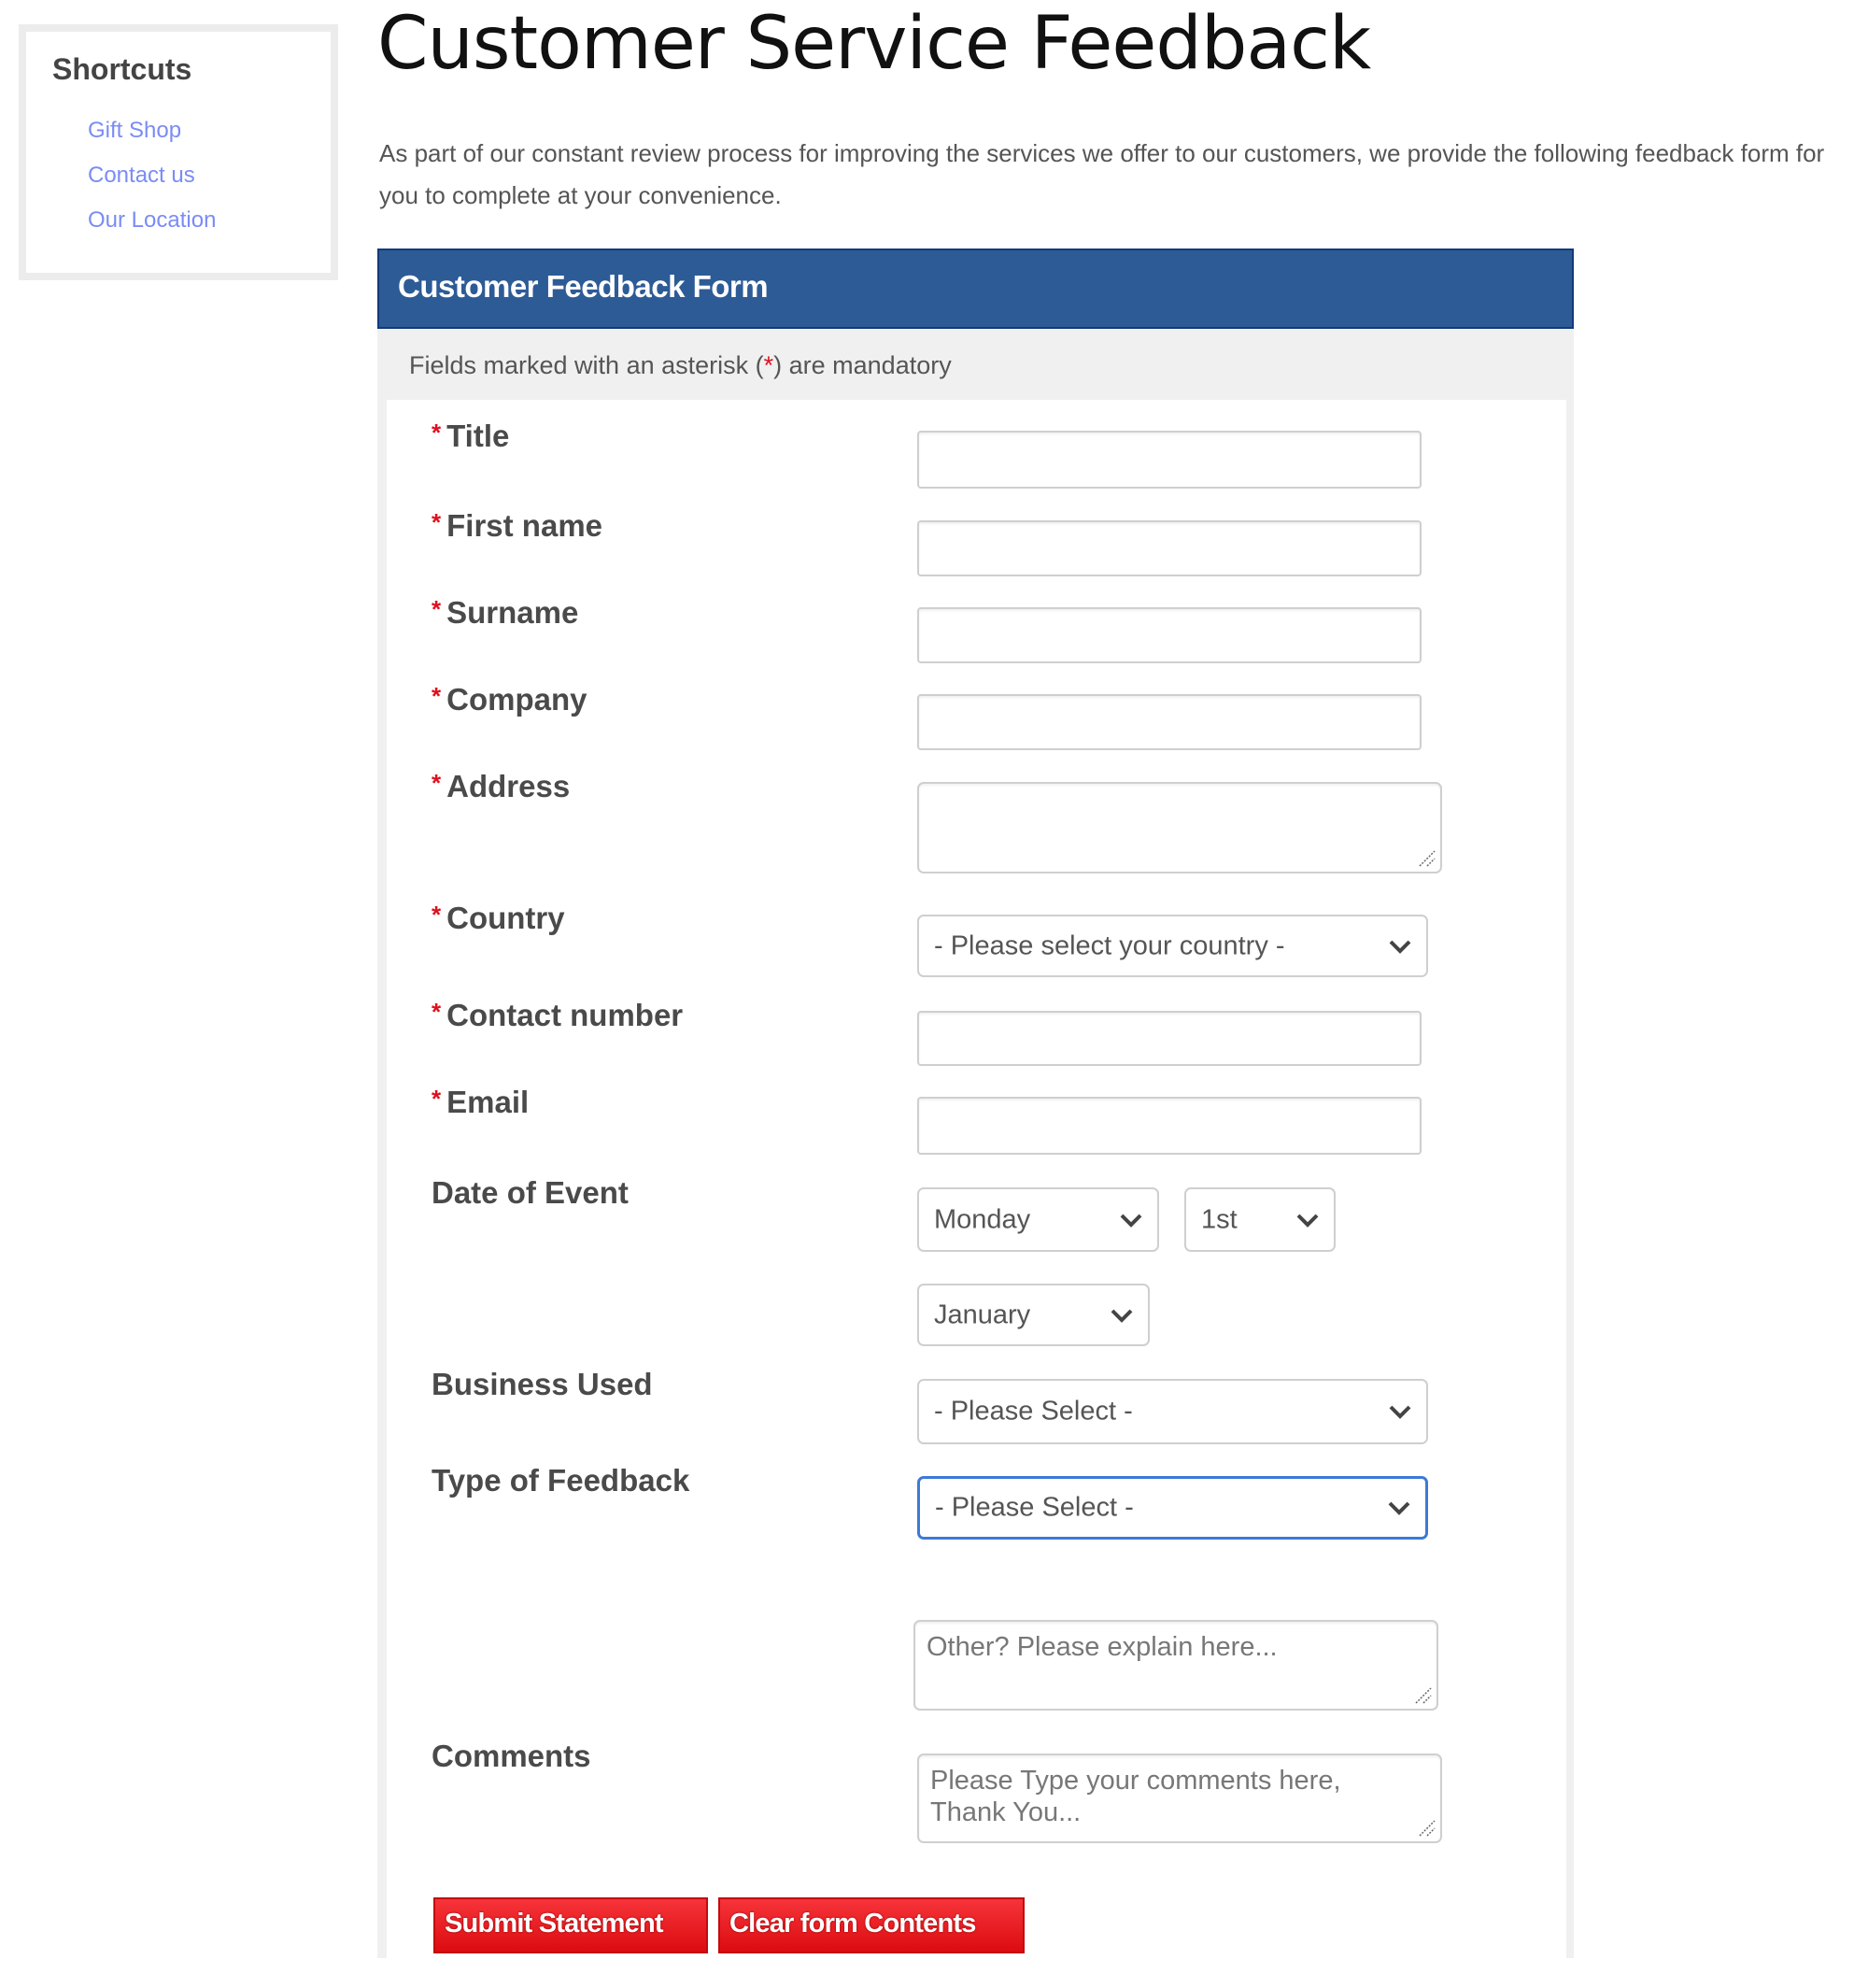 The height and width of the screenshot is (1988, 1868). What do you see at coordinates (1109, 945) in the screenshot?
I see `country-selected-value: - Please select your country -` at bounding box center [1109, 945].